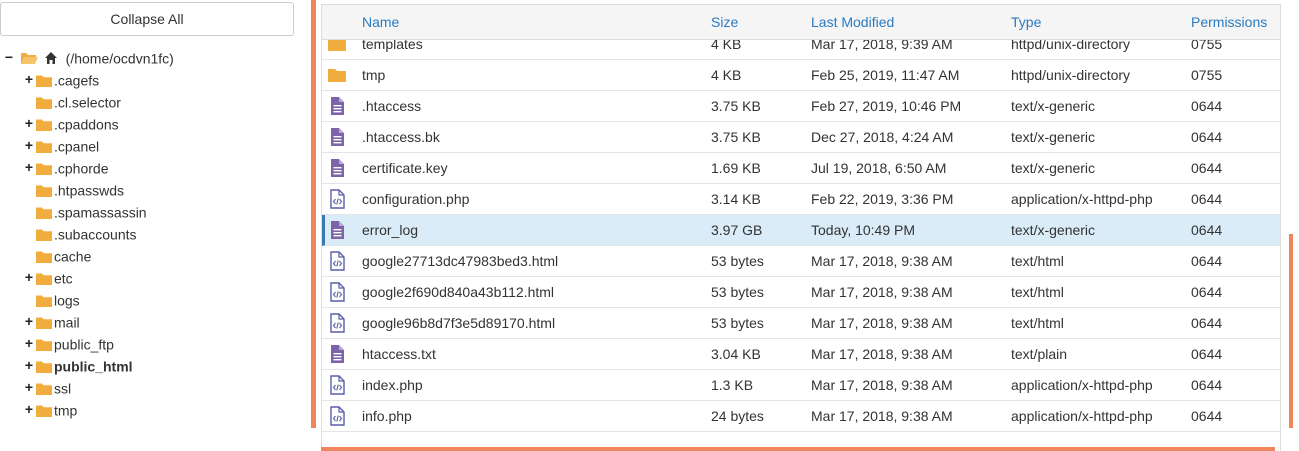  Describe the element at coordinates (405, 168) in the screenshot. I see `file-name: certificate.key` at that location.